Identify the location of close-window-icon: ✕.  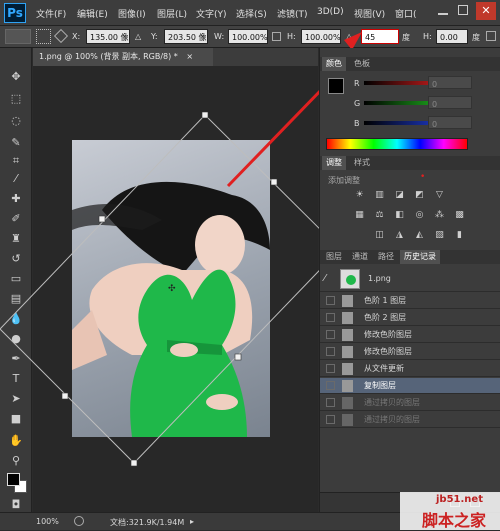
(486, 11).